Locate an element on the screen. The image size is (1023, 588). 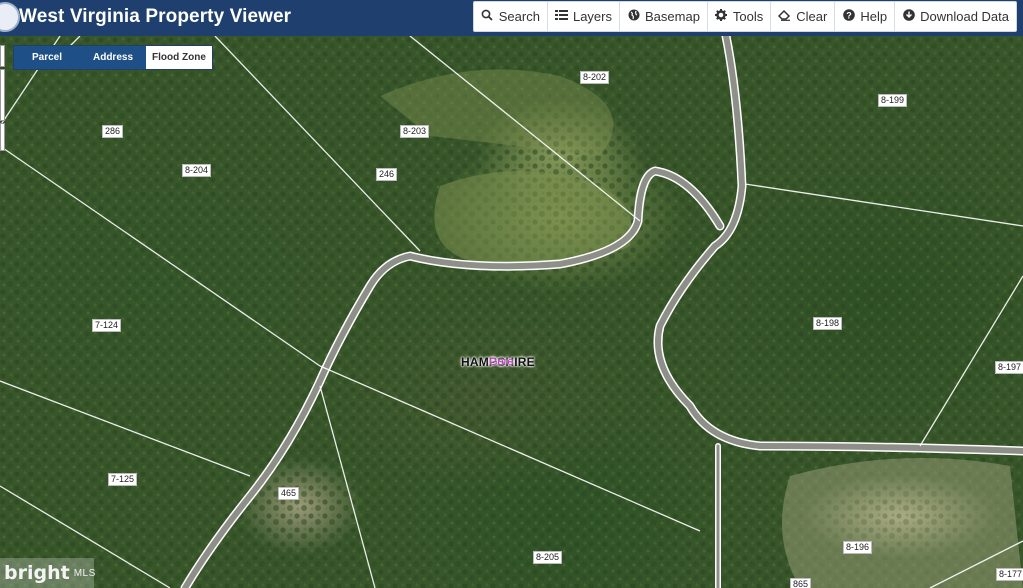
search-label: Search is located at coordinates (519, 16).